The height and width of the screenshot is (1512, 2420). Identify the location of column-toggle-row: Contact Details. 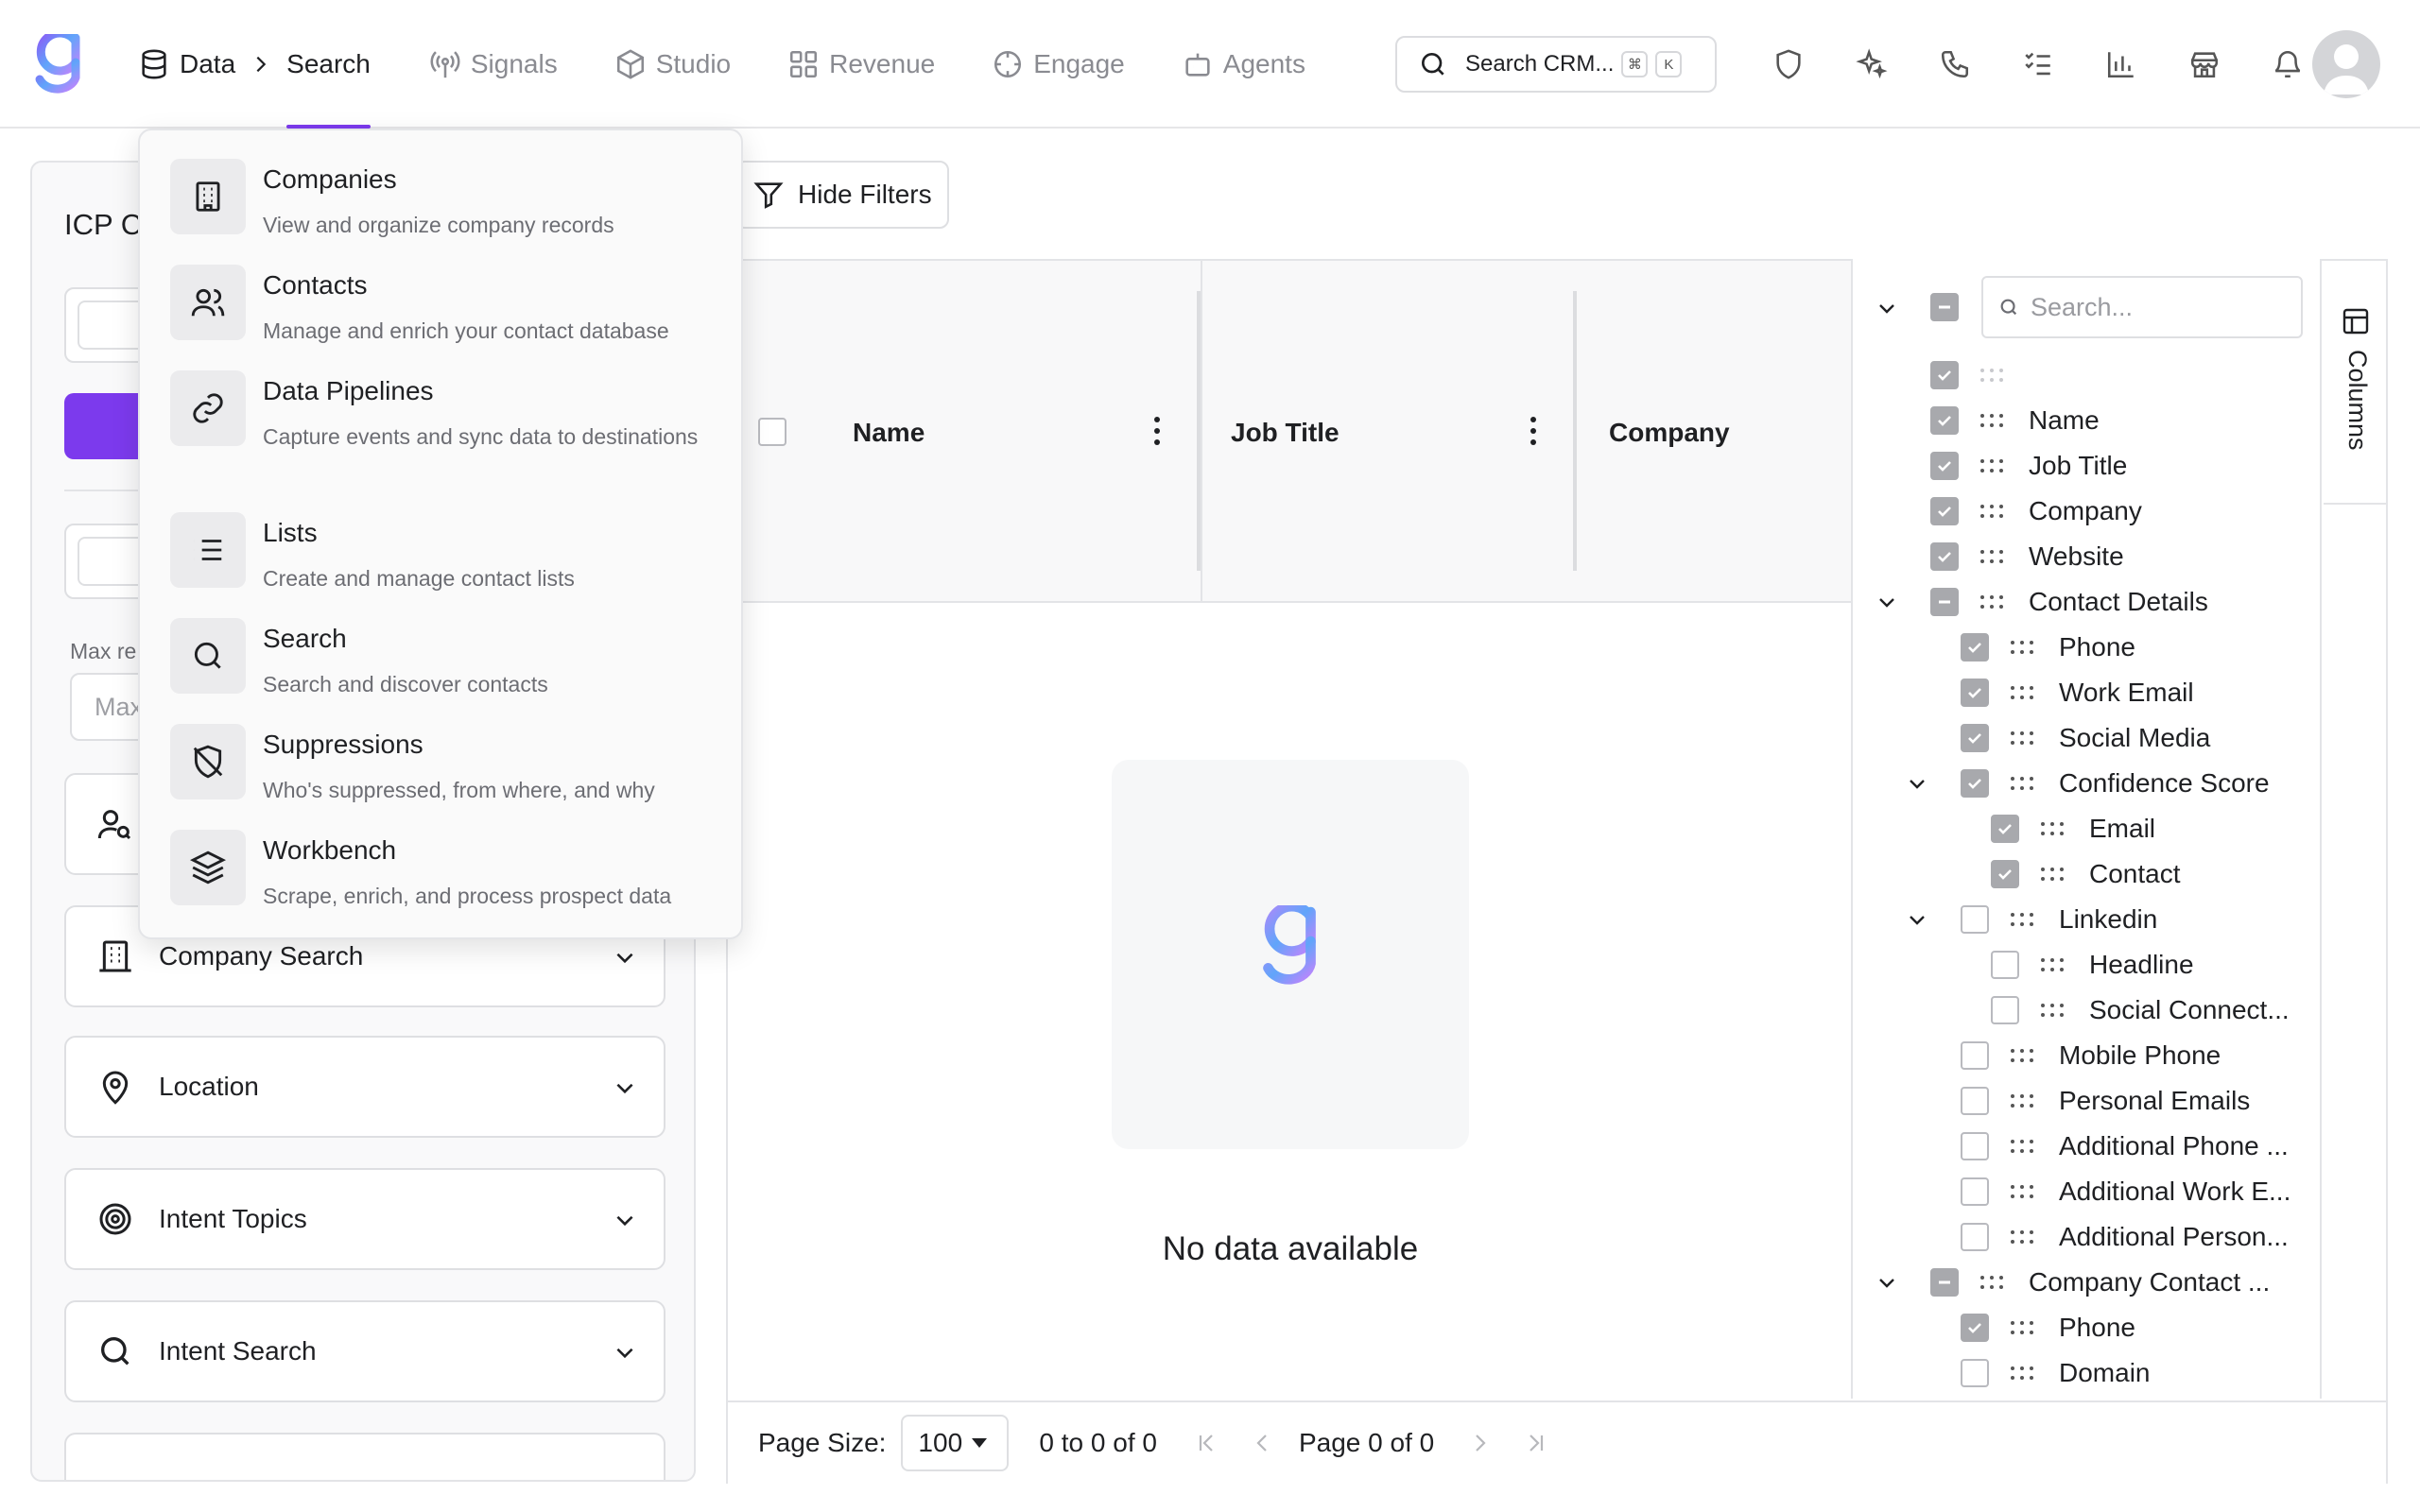
(2069, 602).